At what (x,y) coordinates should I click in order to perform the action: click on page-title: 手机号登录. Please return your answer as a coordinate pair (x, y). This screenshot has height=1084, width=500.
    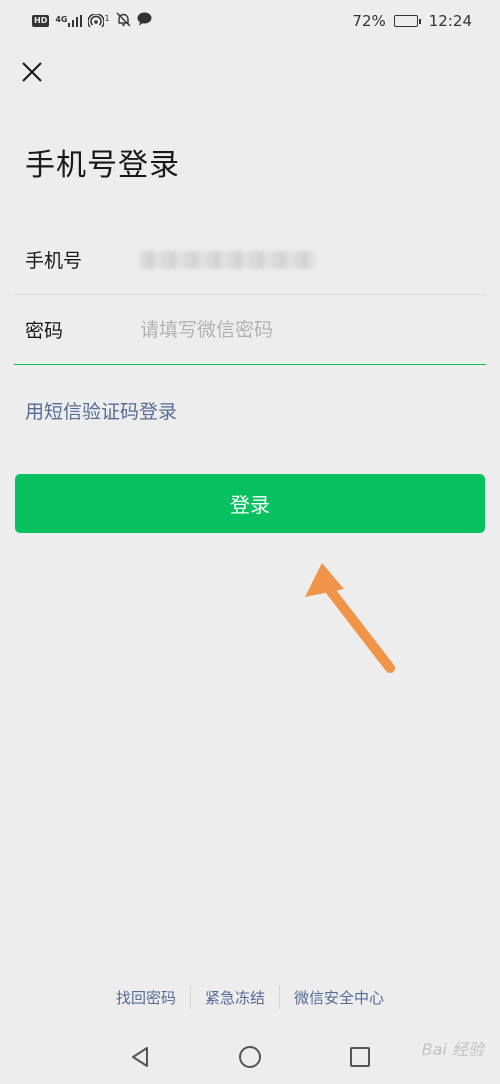
    Looking at the image, I should click on (102, 165).